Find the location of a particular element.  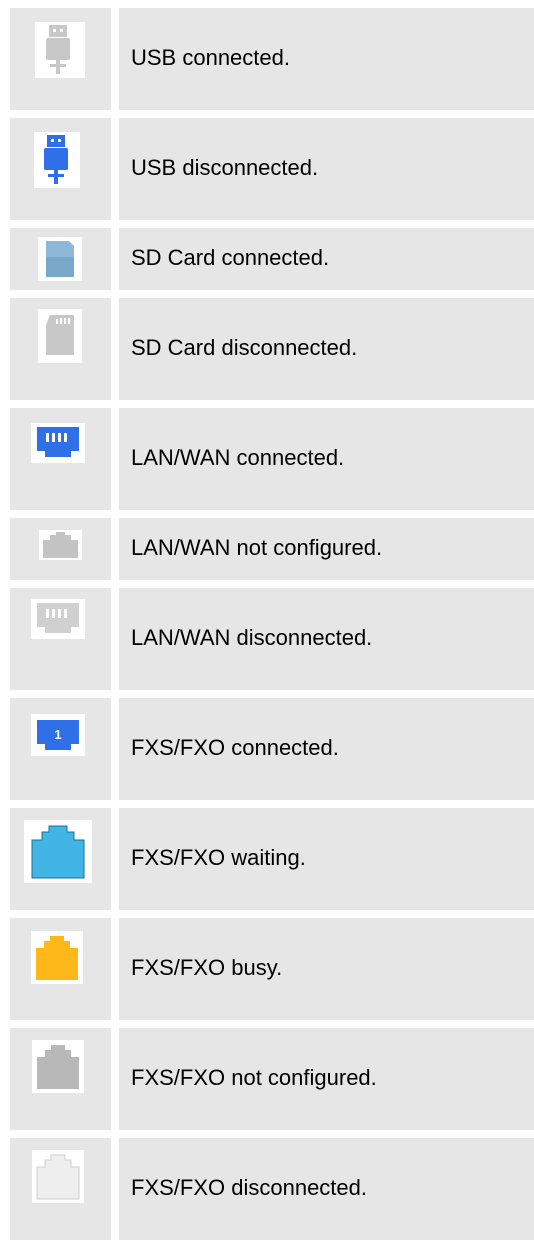

legend-row: 1 FXS/FXO connected. is located at coordinates (272, 749).